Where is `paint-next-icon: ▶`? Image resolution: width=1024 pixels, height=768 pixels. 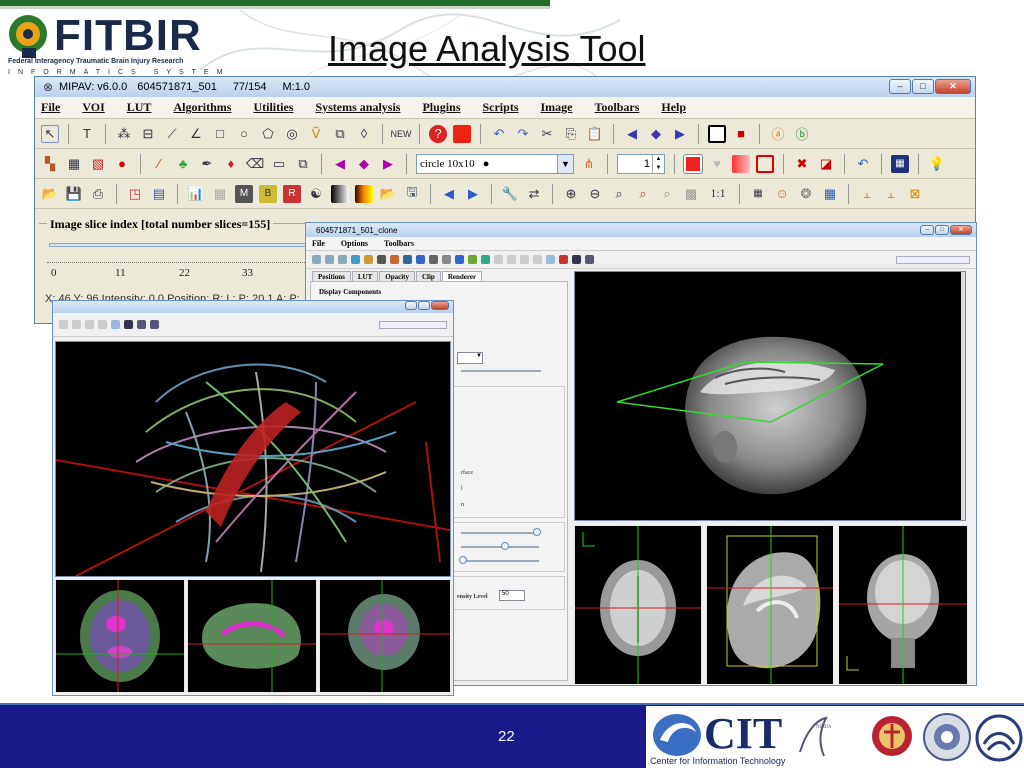
paint-next-icon: ▶ is located at coordinates (388, 164).